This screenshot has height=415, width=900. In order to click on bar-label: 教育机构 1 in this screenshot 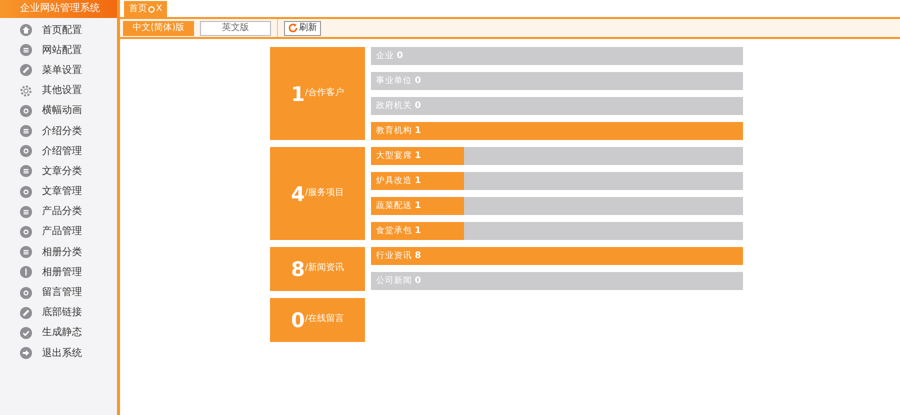, I will do `click(398, 131)`.